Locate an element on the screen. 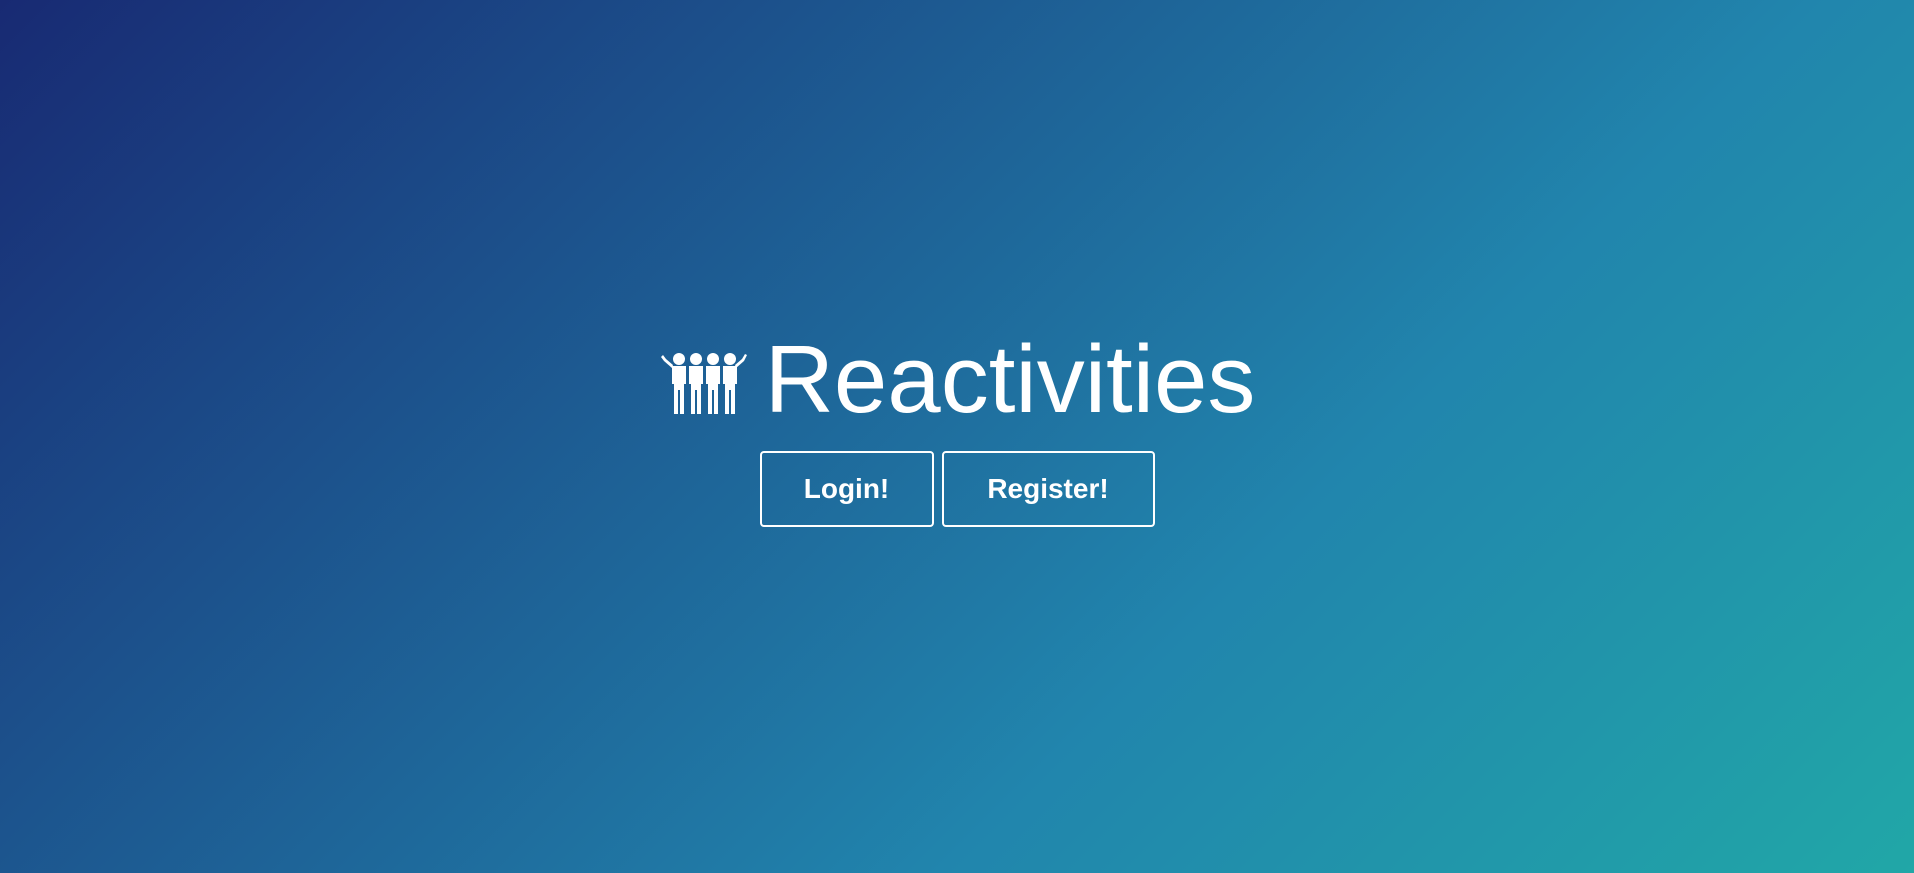 Image resolution: width=1914 pixels, height=873 pixels. app-title: Reactivities is located at coordinates (1010, 379).